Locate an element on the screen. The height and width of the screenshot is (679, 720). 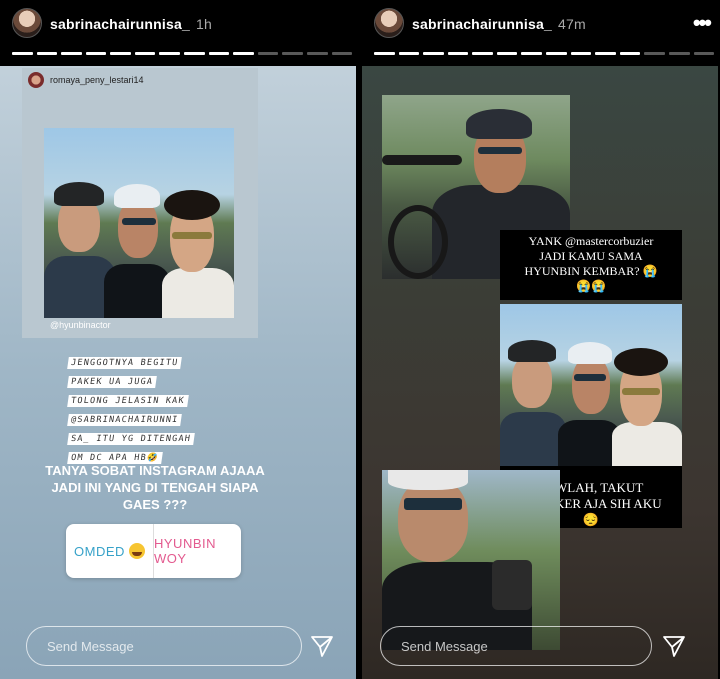
poll-sticker: OMDED HYUNBIN WOY is located at coordinates (153, 551).